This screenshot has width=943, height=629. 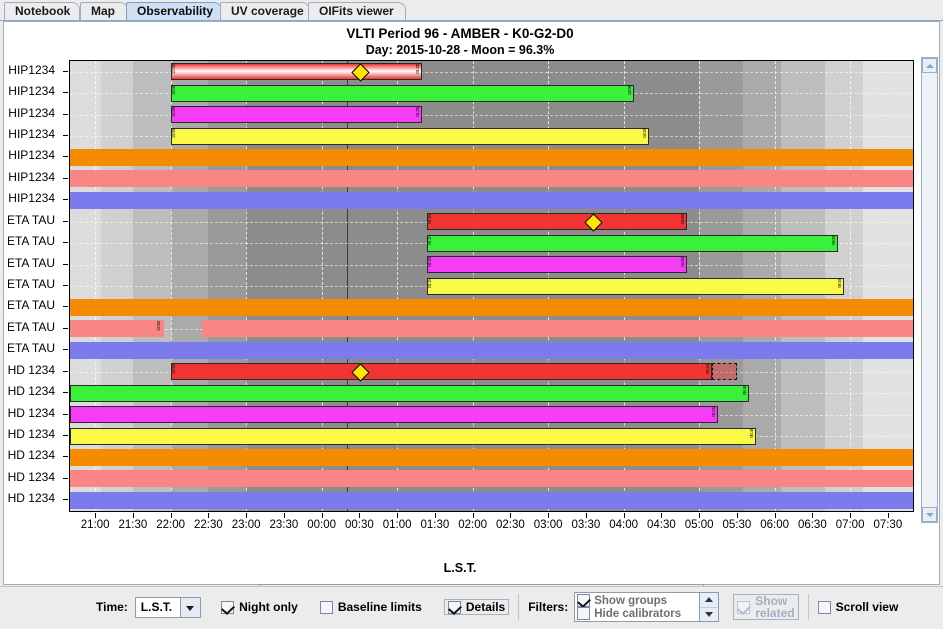 What do you see at coordinates (112, 607) in the screenshot?
I see `time-label: Time:` at bounding box center [112, 607].